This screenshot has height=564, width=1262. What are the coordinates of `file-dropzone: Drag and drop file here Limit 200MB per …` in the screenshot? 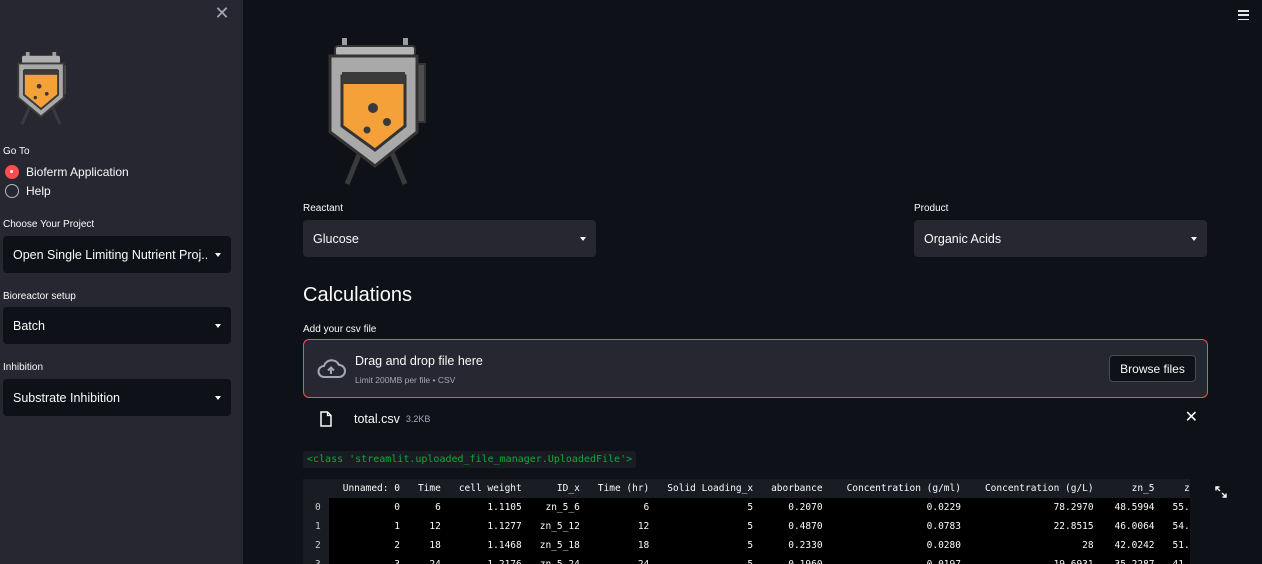 It's located at (755, 368).